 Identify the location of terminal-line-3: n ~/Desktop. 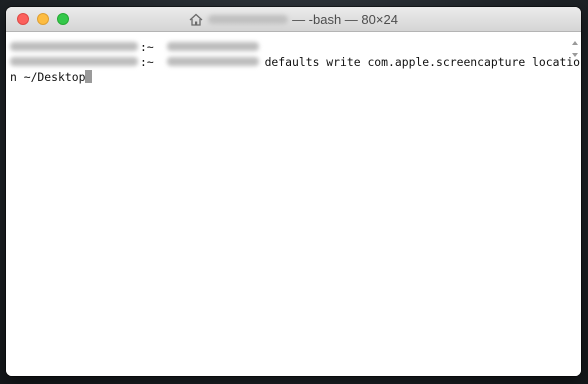
(295, 77).